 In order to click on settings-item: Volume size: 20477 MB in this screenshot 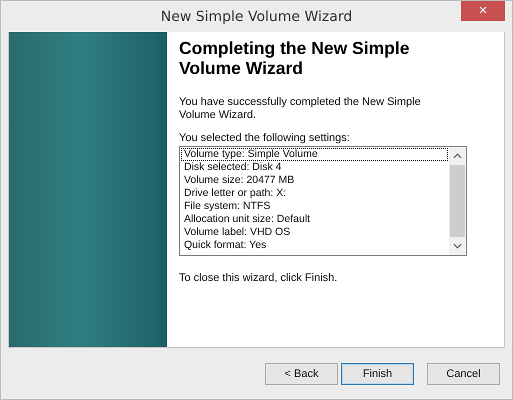, I will do `click(239, 180)`.